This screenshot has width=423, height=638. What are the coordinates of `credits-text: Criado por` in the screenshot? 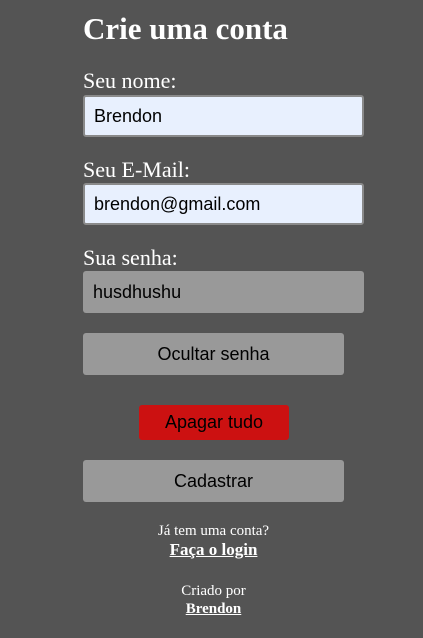 It's located at (213, 591).